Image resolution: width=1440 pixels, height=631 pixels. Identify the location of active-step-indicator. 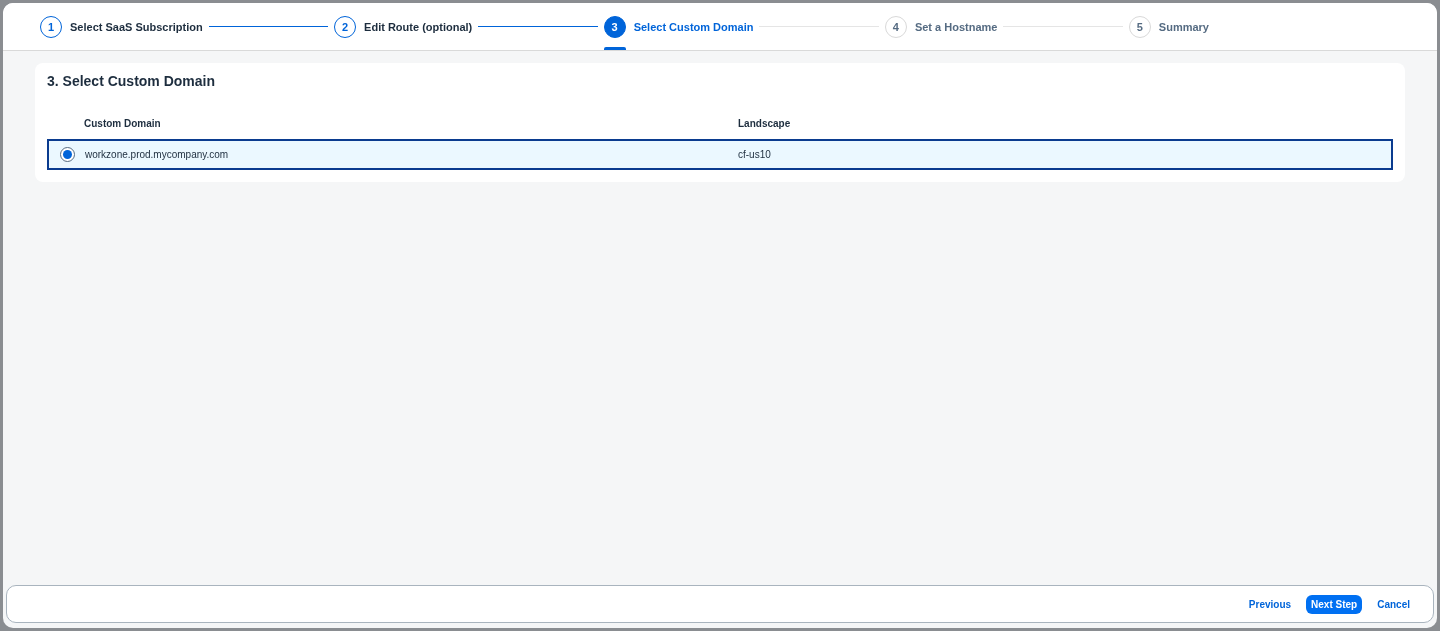
(614, 48).